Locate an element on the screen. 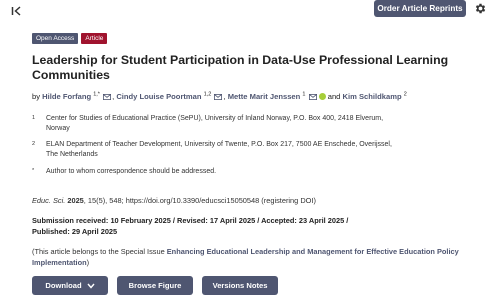  author-affiliation-sup: 1 is located at coordinates (304, 94).